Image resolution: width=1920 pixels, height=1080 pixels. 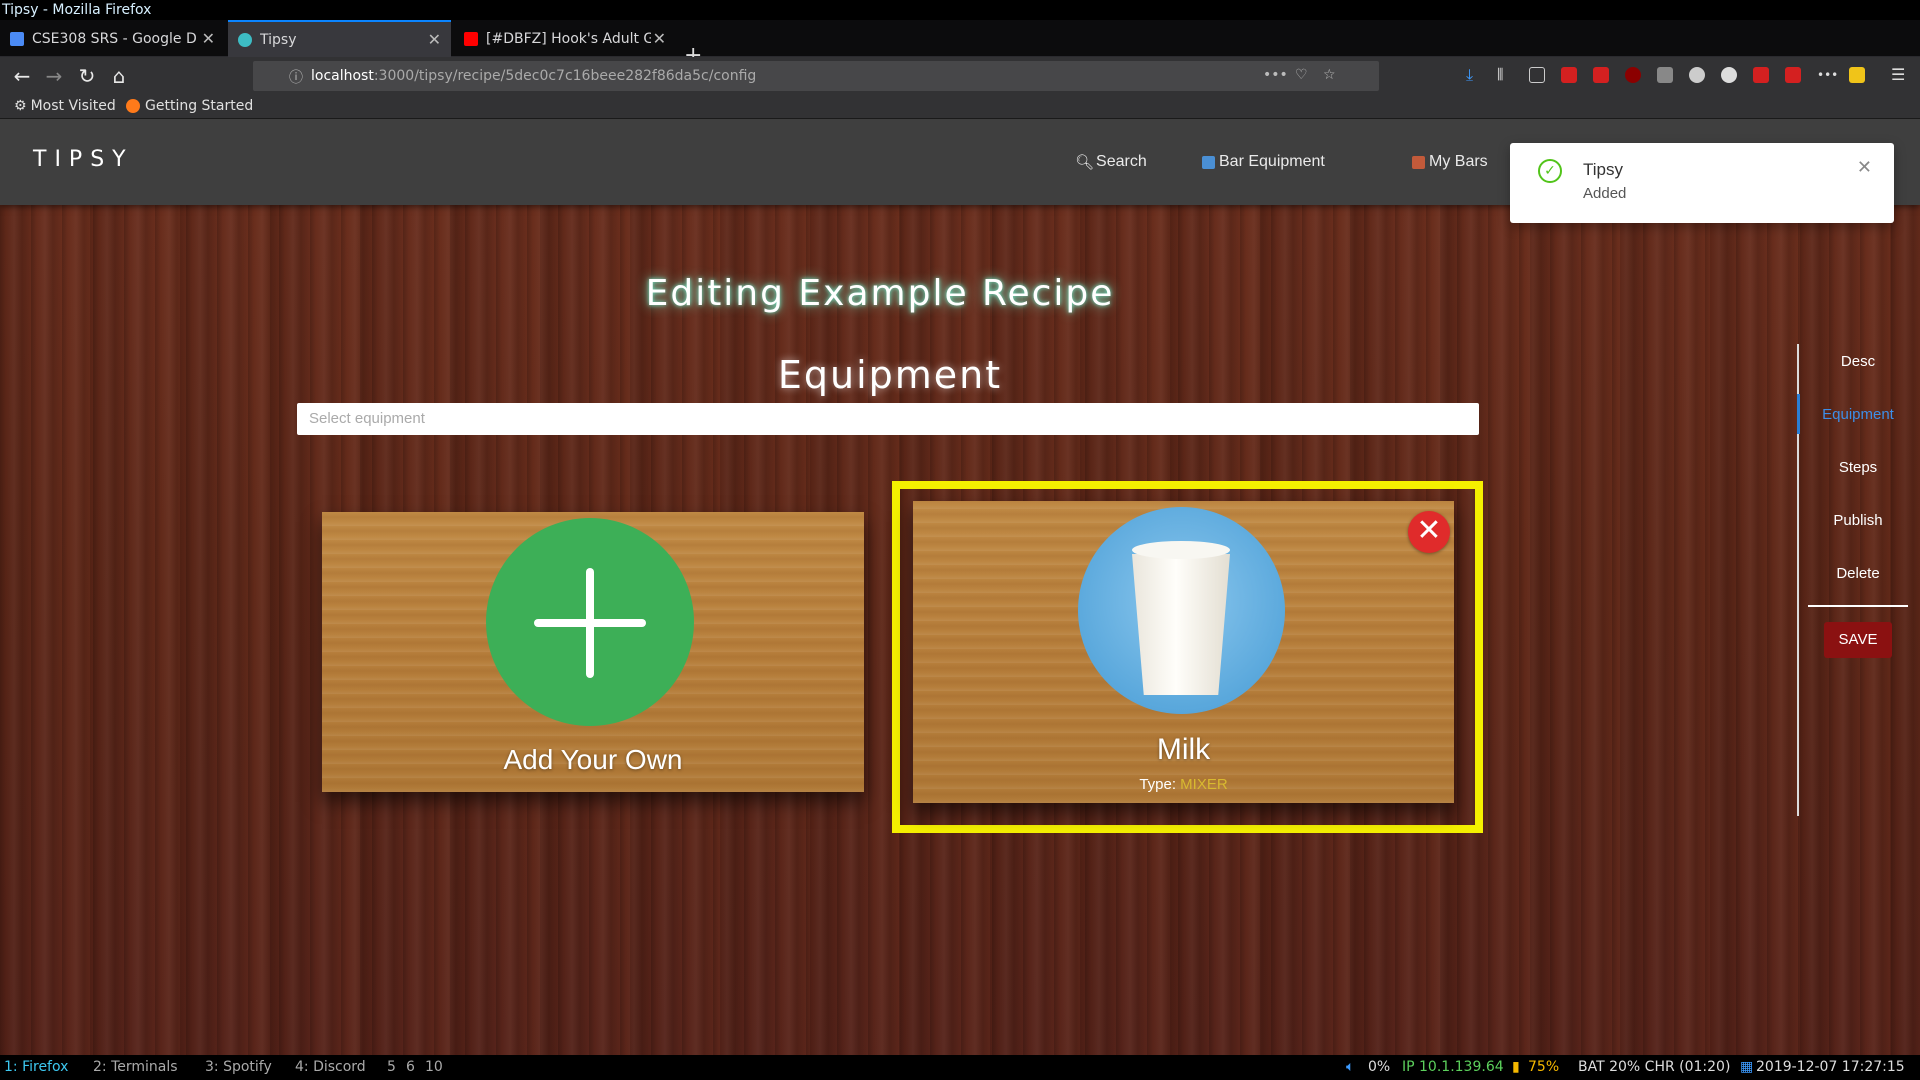 What do you see at coordinates (1798, 414) in the screenshot?
I see `active-step-indicator` at bounding box center [1798, 414].